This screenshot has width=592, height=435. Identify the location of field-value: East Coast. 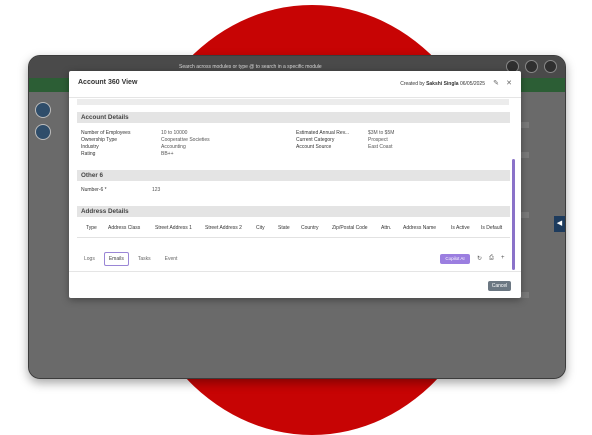
(380, 147).